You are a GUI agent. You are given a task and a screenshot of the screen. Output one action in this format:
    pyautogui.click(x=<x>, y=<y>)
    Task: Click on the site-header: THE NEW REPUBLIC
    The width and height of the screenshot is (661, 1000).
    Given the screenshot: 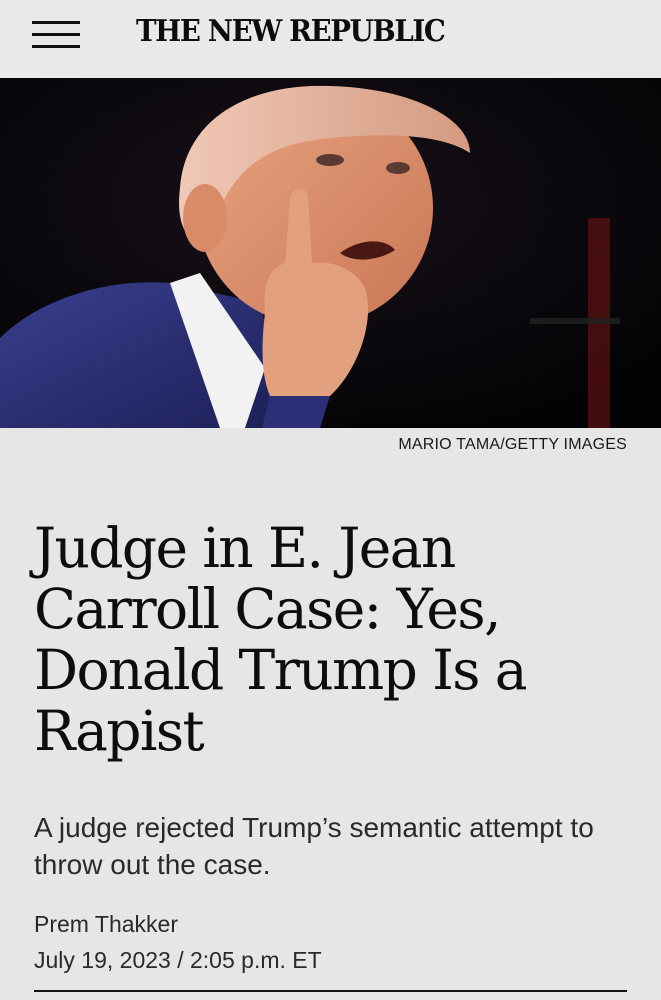 What is the action you would take?
    pyautogui.click(x=330, y=39)
    